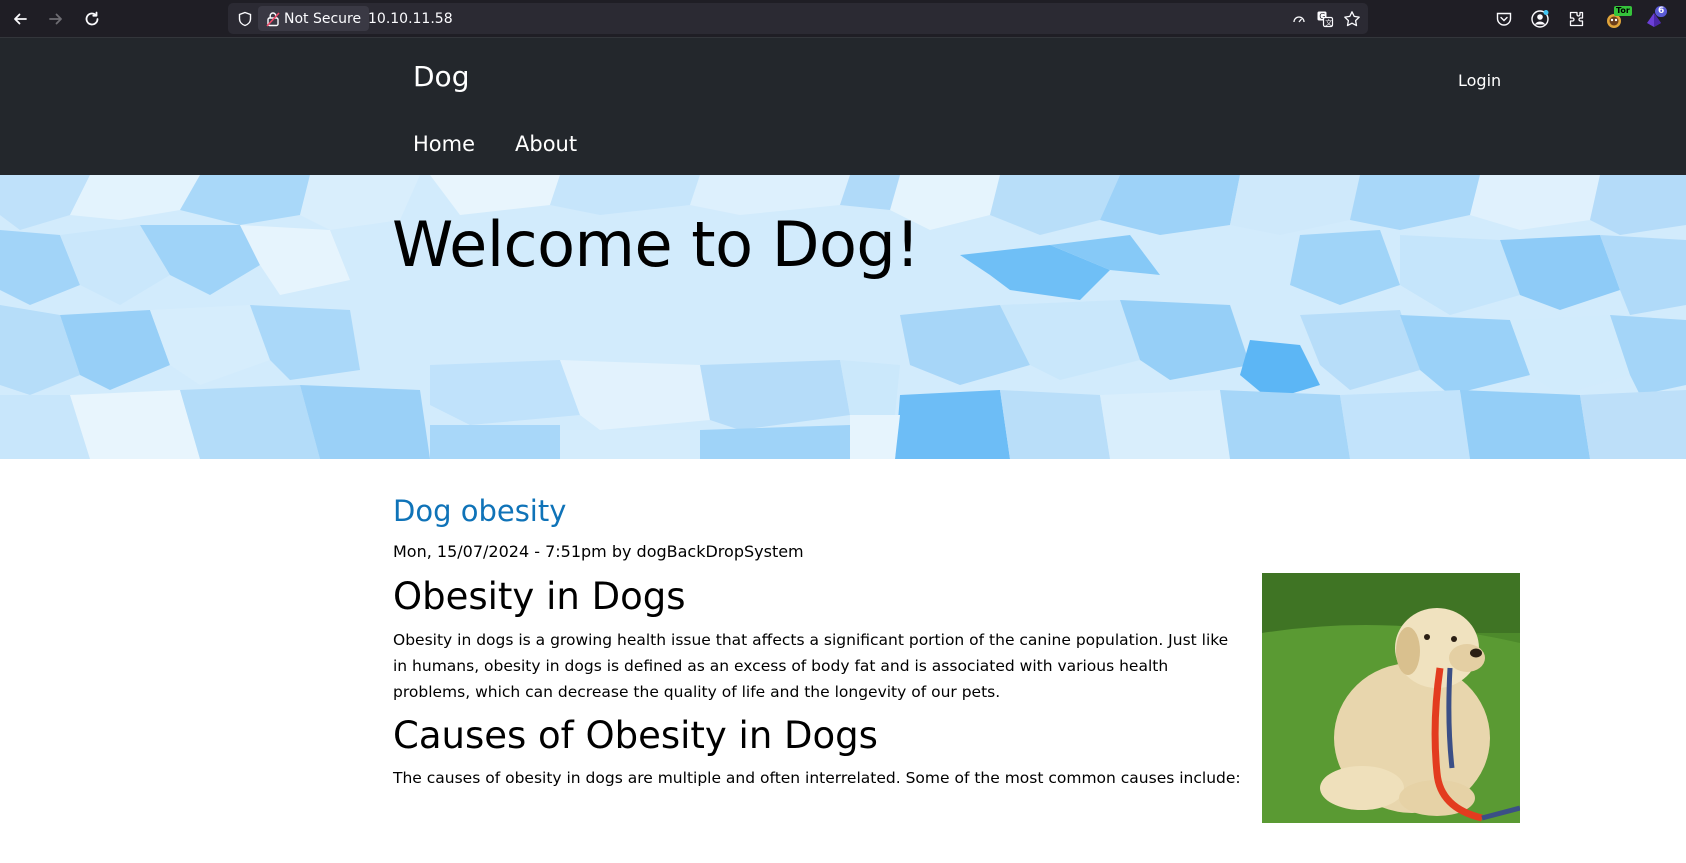 The height and width of the screenshot is (863, 1686). Describe the element at coordinates (92, 19) in the screenshot. I see `reload-icon` at that location.